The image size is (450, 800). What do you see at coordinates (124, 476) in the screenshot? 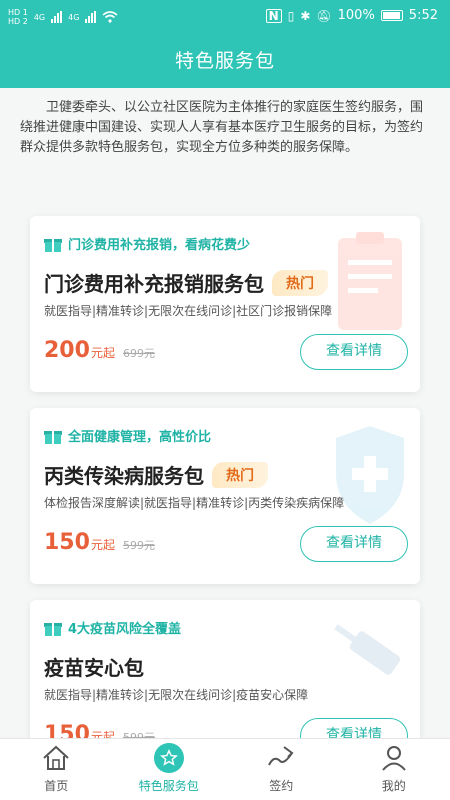
I see `card-title-text: 丙类传染病服务包` at bounding box center [124, 476].